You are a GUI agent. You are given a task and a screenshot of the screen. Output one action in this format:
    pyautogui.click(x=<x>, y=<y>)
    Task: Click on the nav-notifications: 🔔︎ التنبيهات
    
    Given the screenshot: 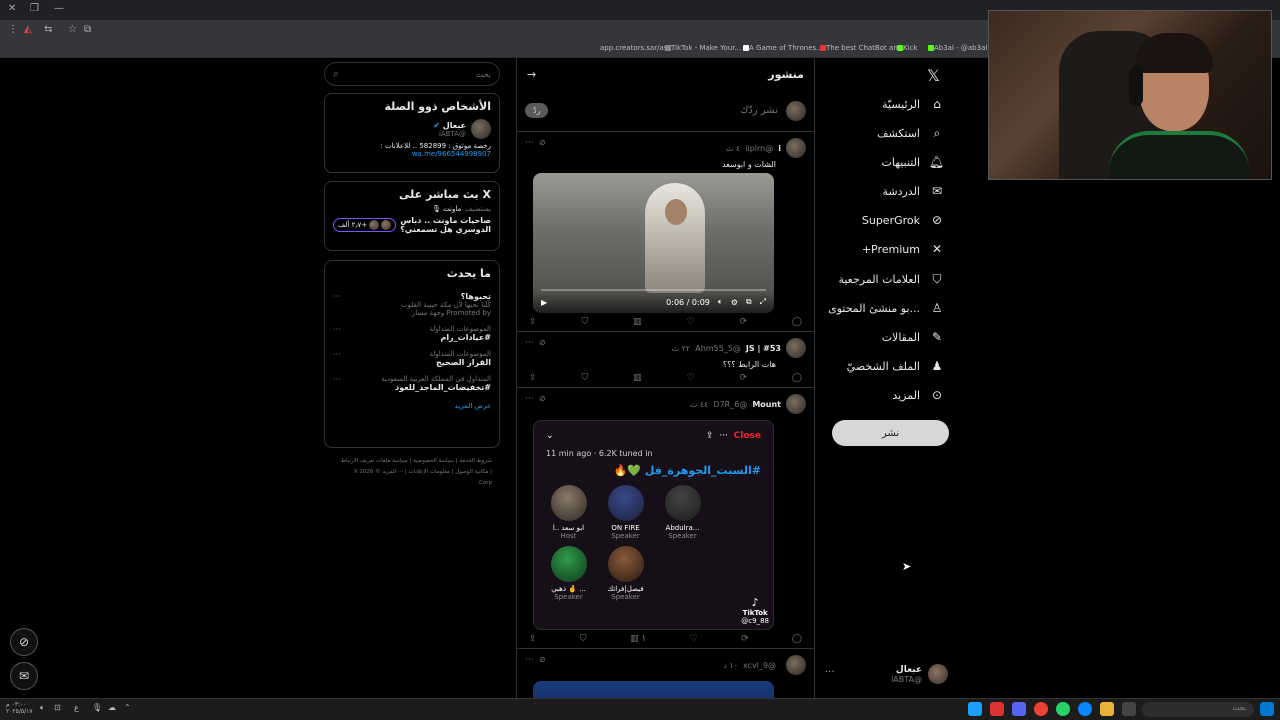 What is the action you would take?
    pyautogui.click(x=913, y=162)
    